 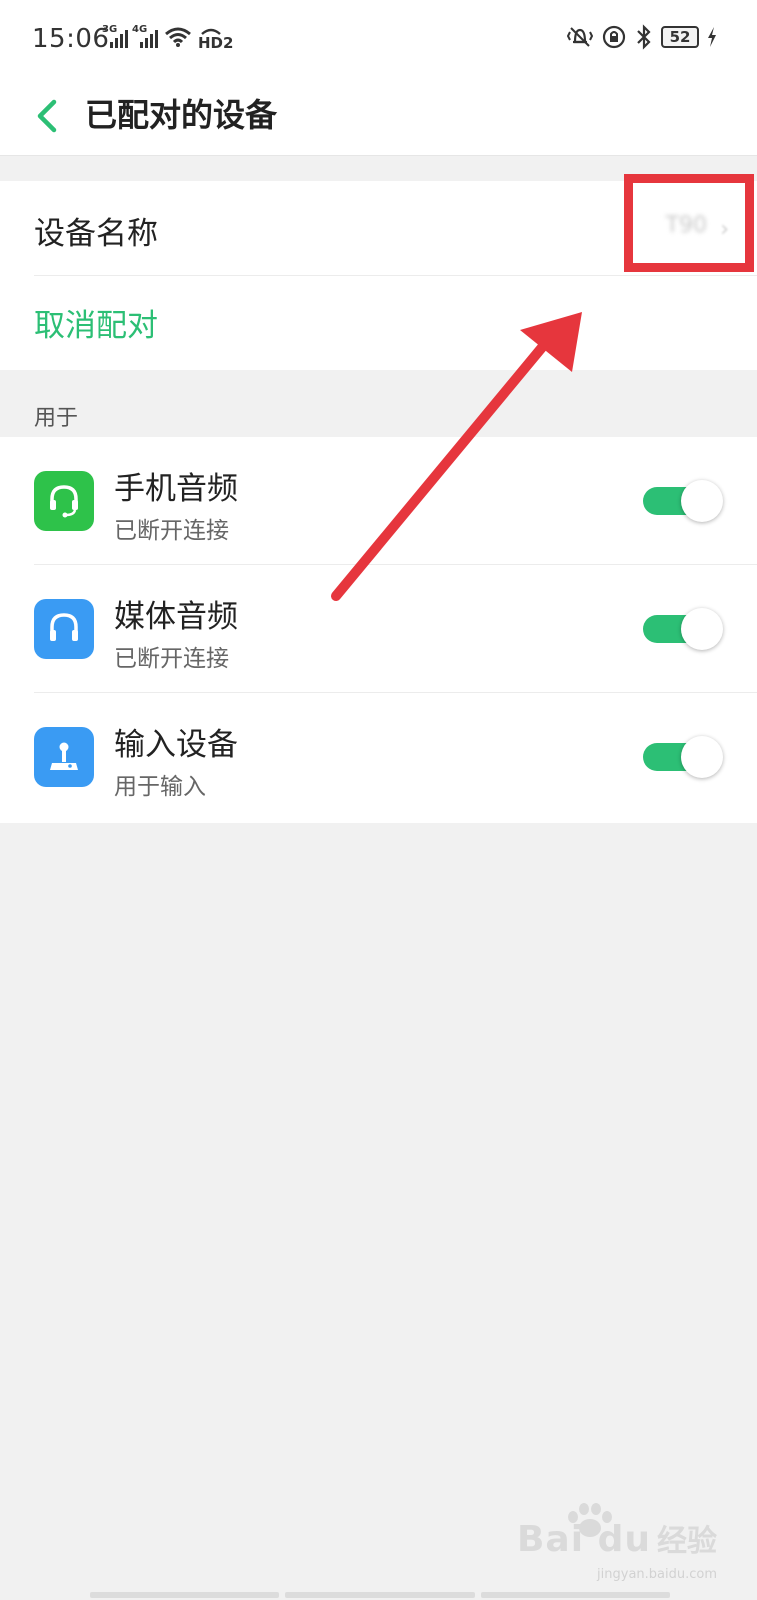 What do you see at coordinates (71, 39) in the screenshot?
I see `status-time: 15:06` at bounding box center [71, 39].